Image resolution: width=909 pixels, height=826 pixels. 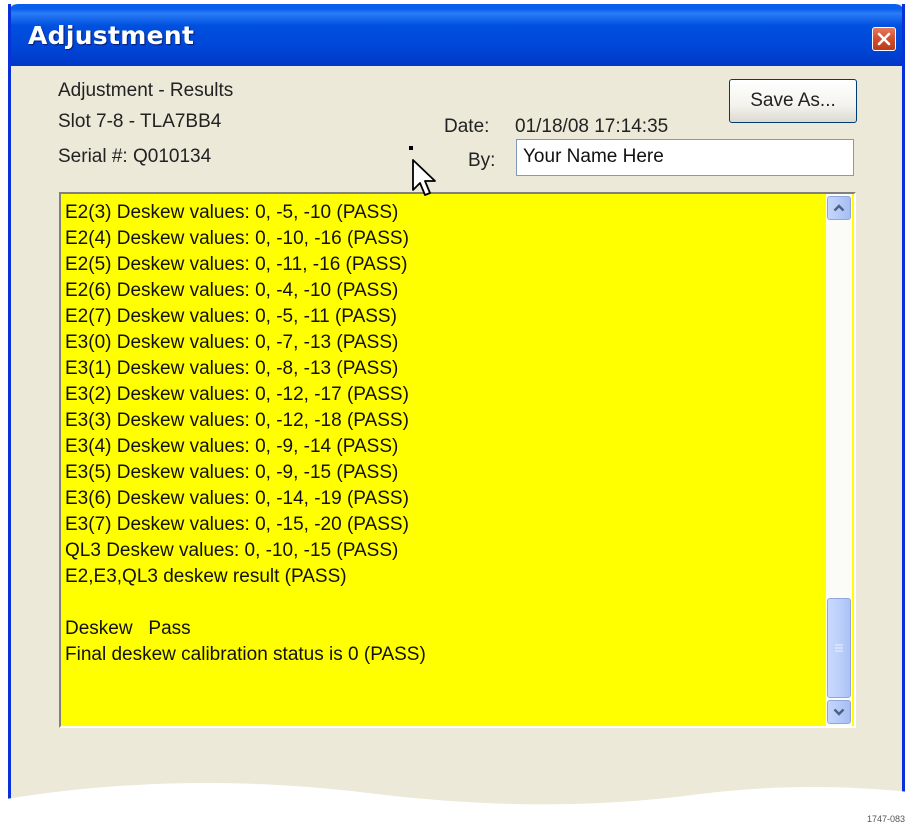 I want to click on by-name-input: Your Name Here, so click(x=685, y=157).